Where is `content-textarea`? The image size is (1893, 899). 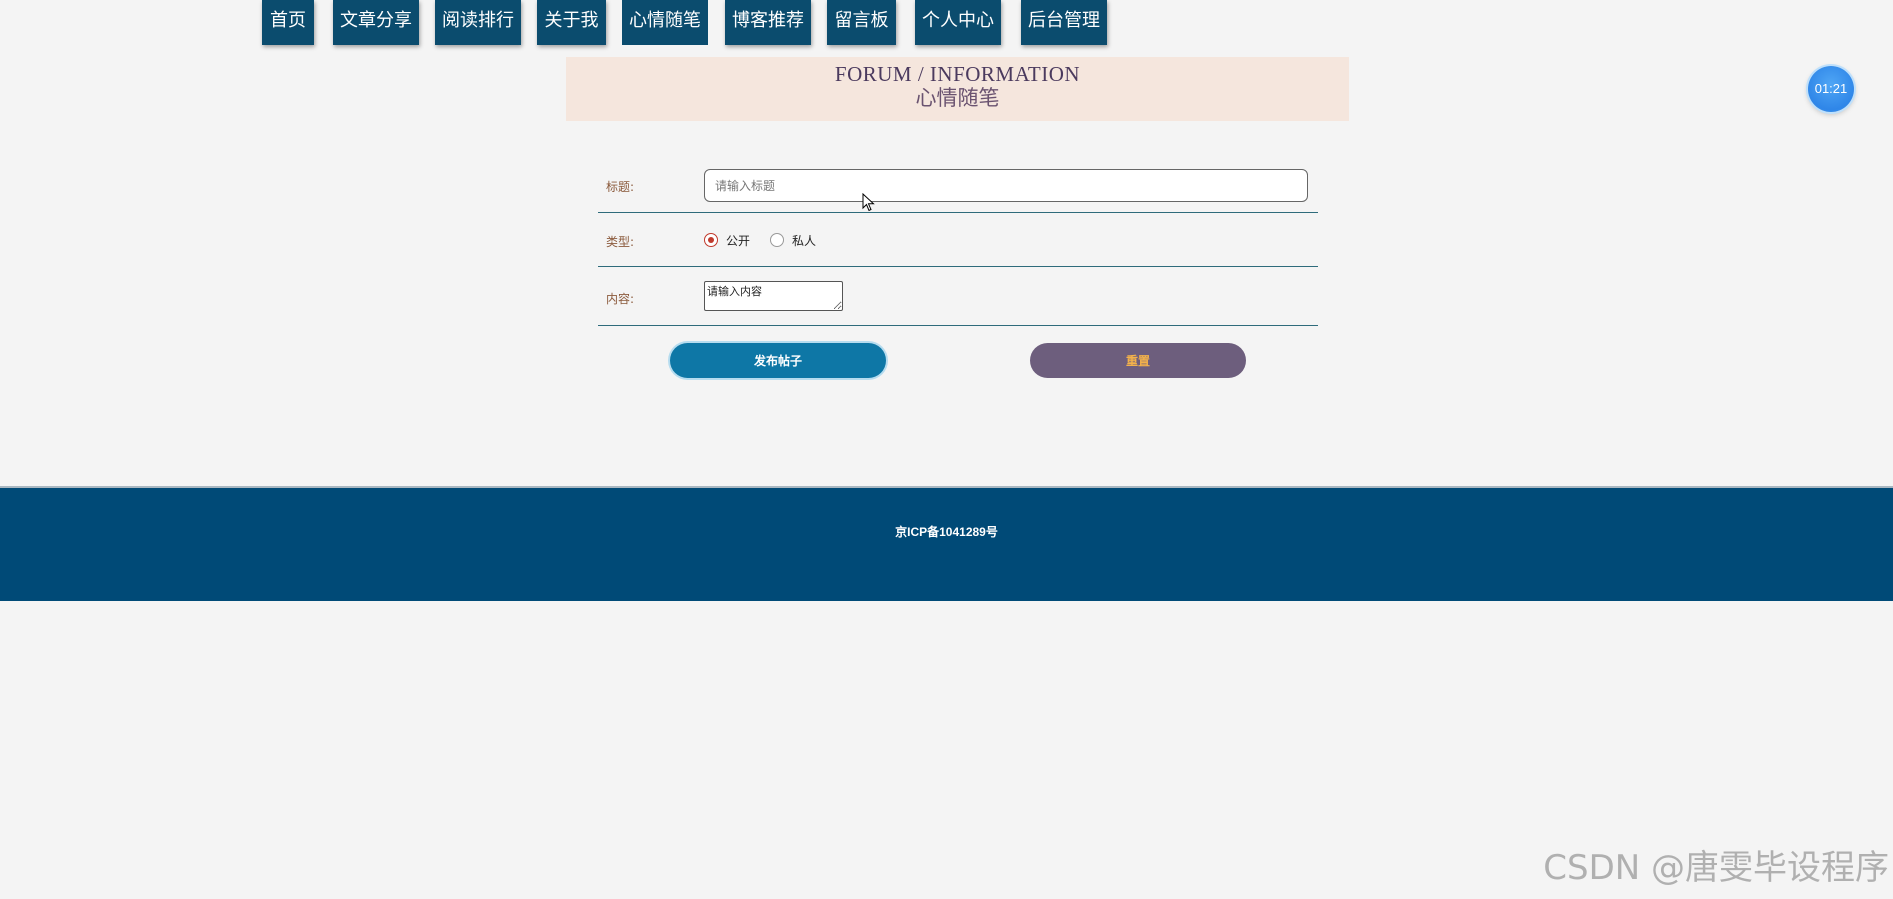 content-textarea is located at coordinates (773, 296).